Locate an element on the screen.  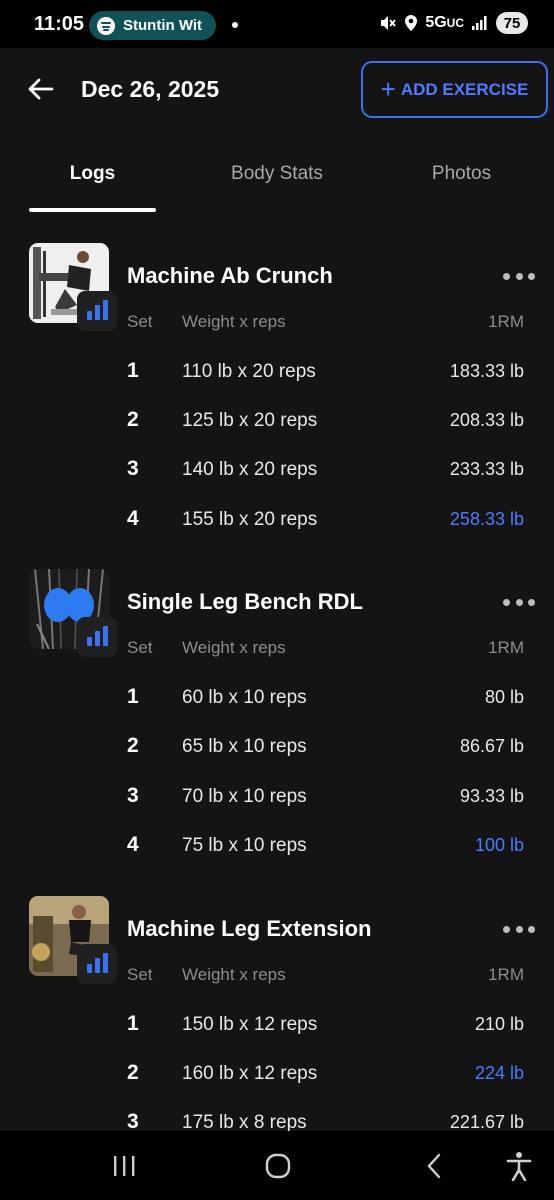
exercise-title: Single Leg Bench RDL is located at coordinates (245, 601).